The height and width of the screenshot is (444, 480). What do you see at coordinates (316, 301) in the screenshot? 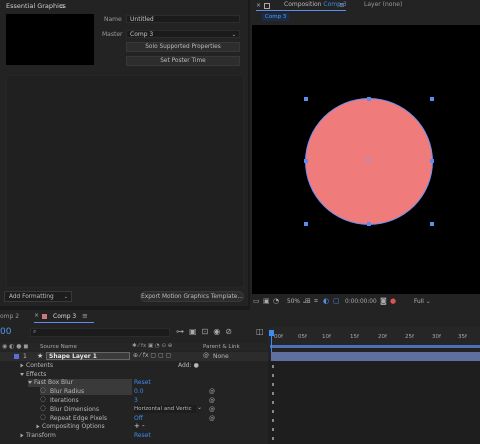
I see `guides-icon: ⌗` at bounding box center [316, 301].